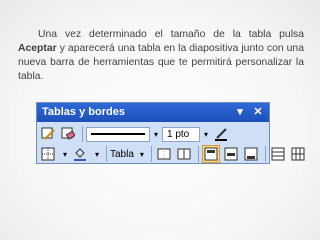 This screenshot has width=320, height=240. What do you see at coordinates (68, 134) in the screenshot?
I see `eraser-icon` at bounding box center [68, 134].